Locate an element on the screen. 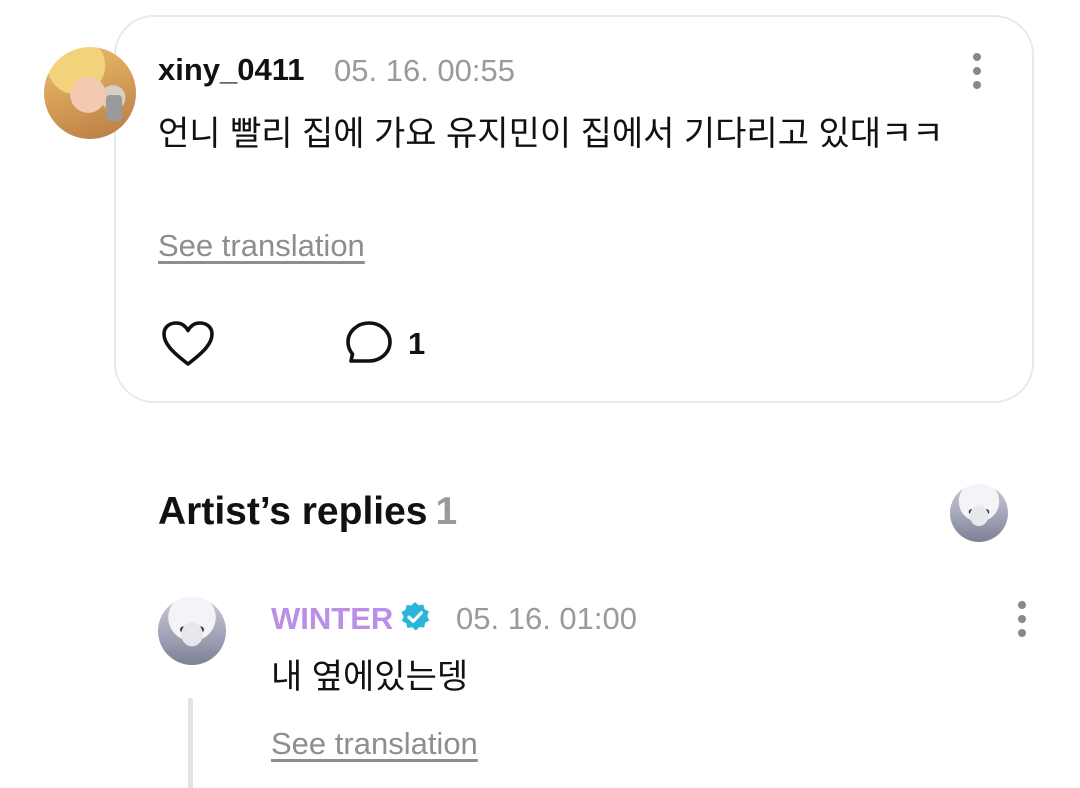 Image resolution: width=1080 pixels, height=788 pixels. artist-name: WINTER is located at coordinates (332, 619).